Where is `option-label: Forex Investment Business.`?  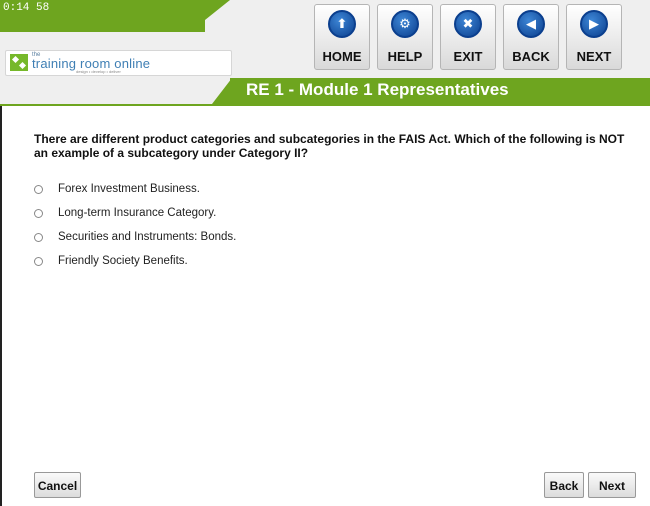
option-label: Forex Investment Business. is located at coordinates (129, 189).